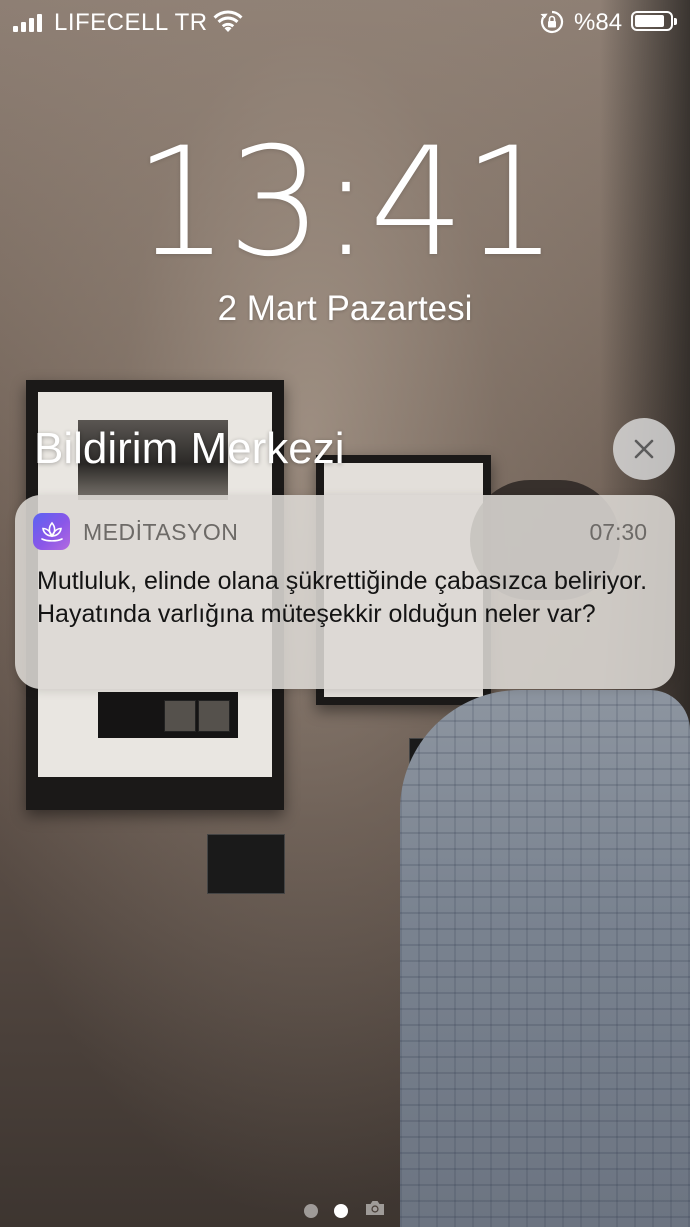 The width and height of the screenshot is (690, 1227). Describe the element at coordinates (618, 532) in the screenshot. I see `notification-time: 07:30` at that location.